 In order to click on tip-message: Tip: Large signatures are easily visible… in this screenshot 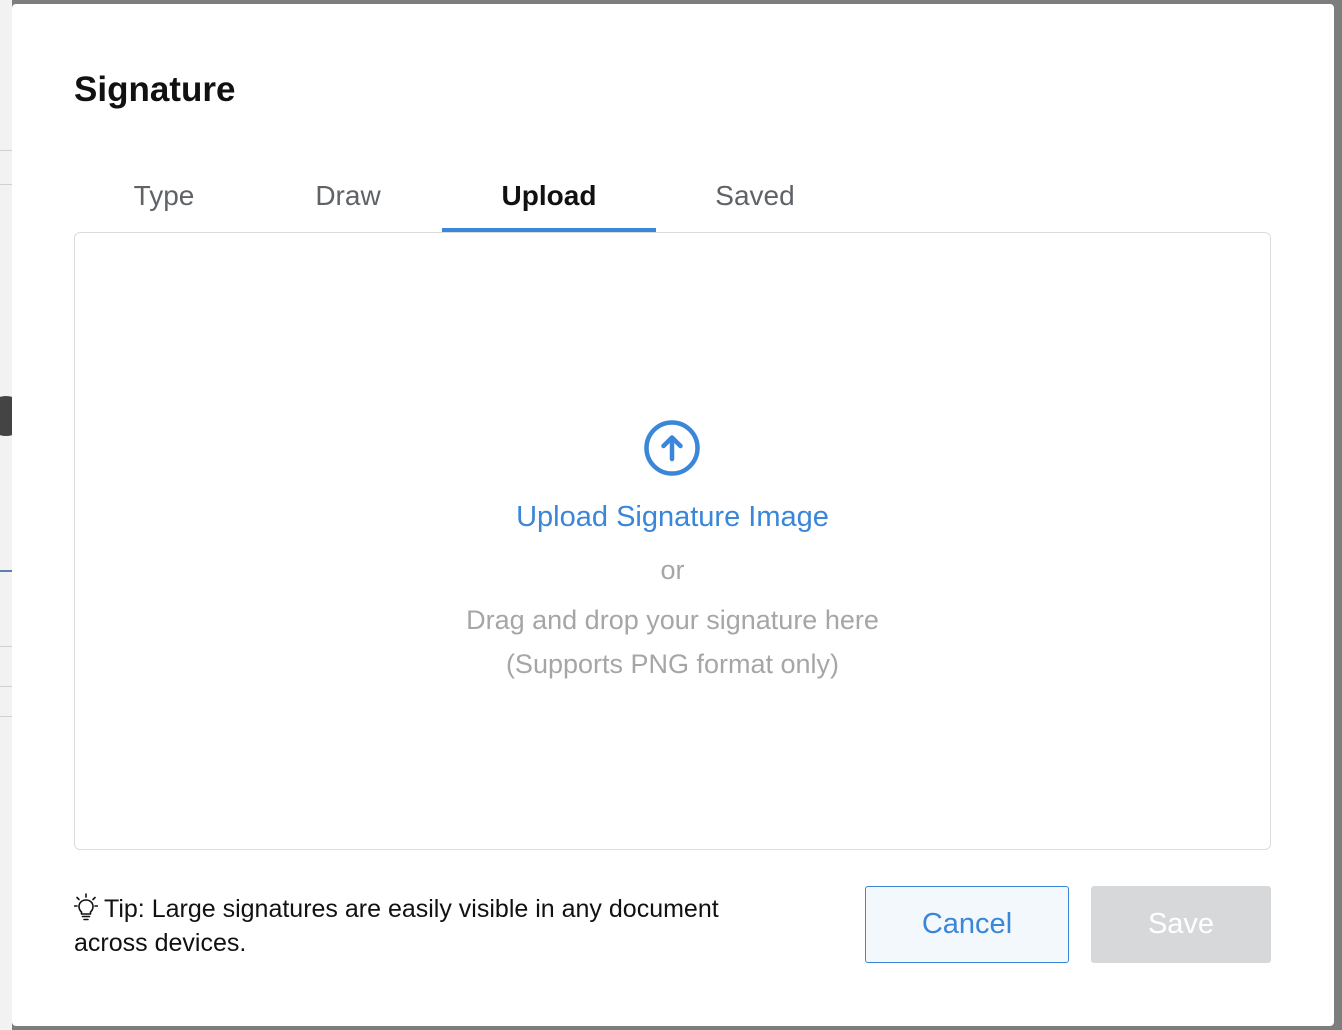, I will do `click(434, 926)`.